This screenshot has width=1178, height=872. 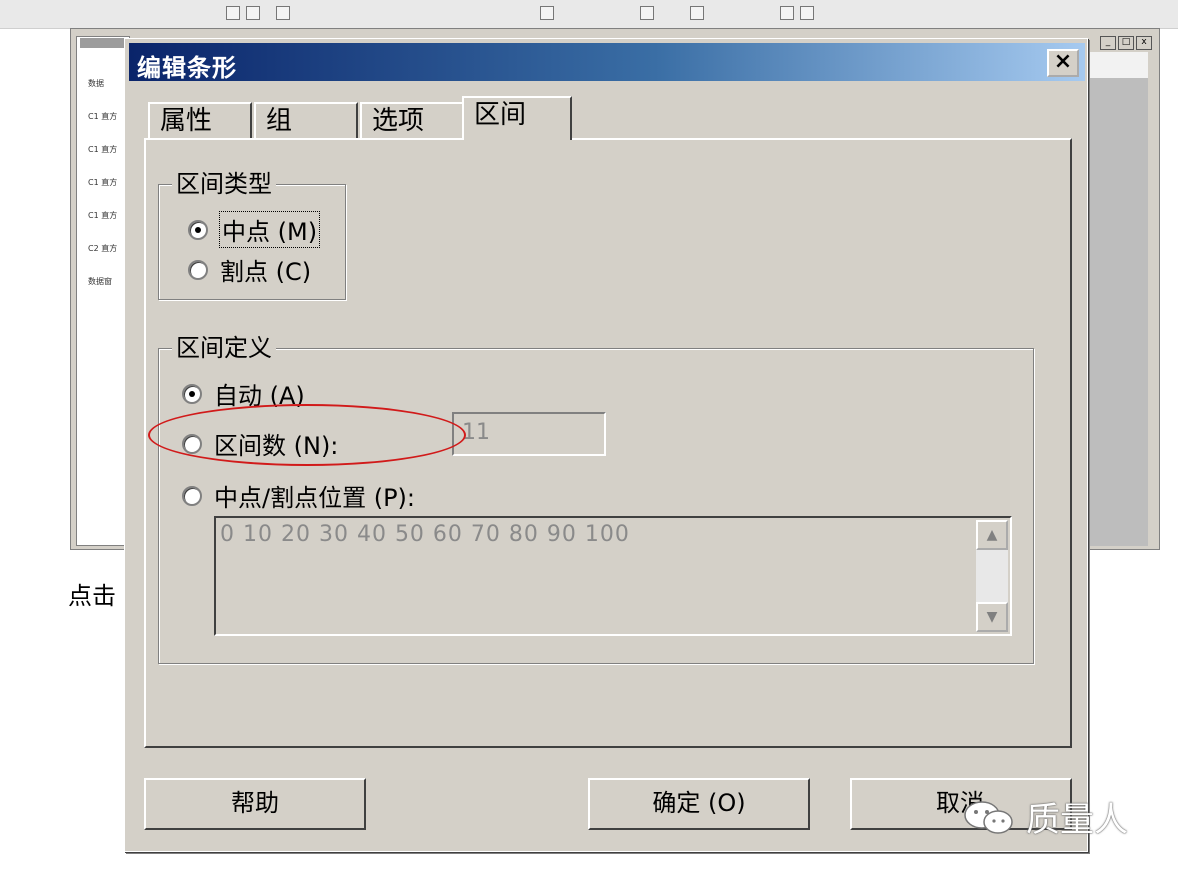 I want to click on radio-midpoint-label: 中点 (M), so click(x=269, y=229).